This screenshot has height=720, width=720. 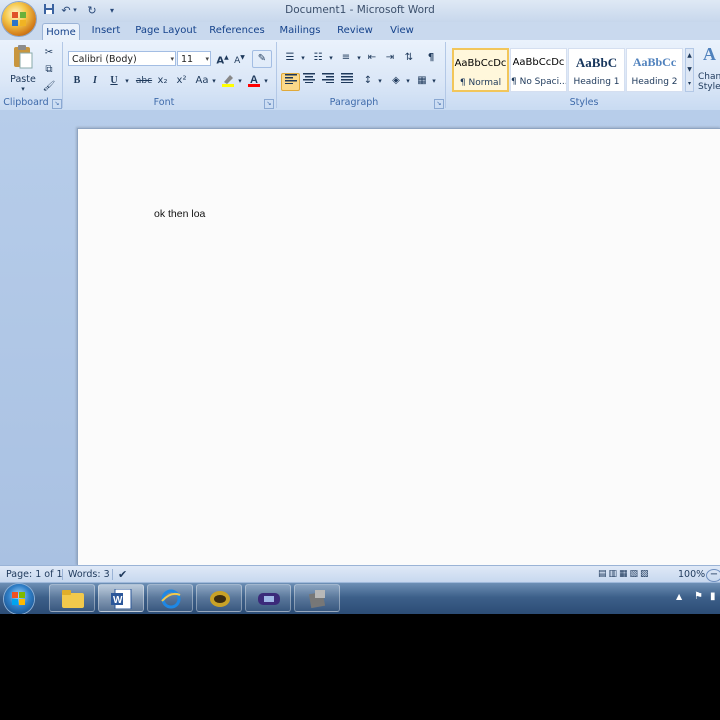 What do you see at coordinates (538, 62) in the screenshot?
I see `style-preview: AaBbCcDc` at bounding box center [538, 62].